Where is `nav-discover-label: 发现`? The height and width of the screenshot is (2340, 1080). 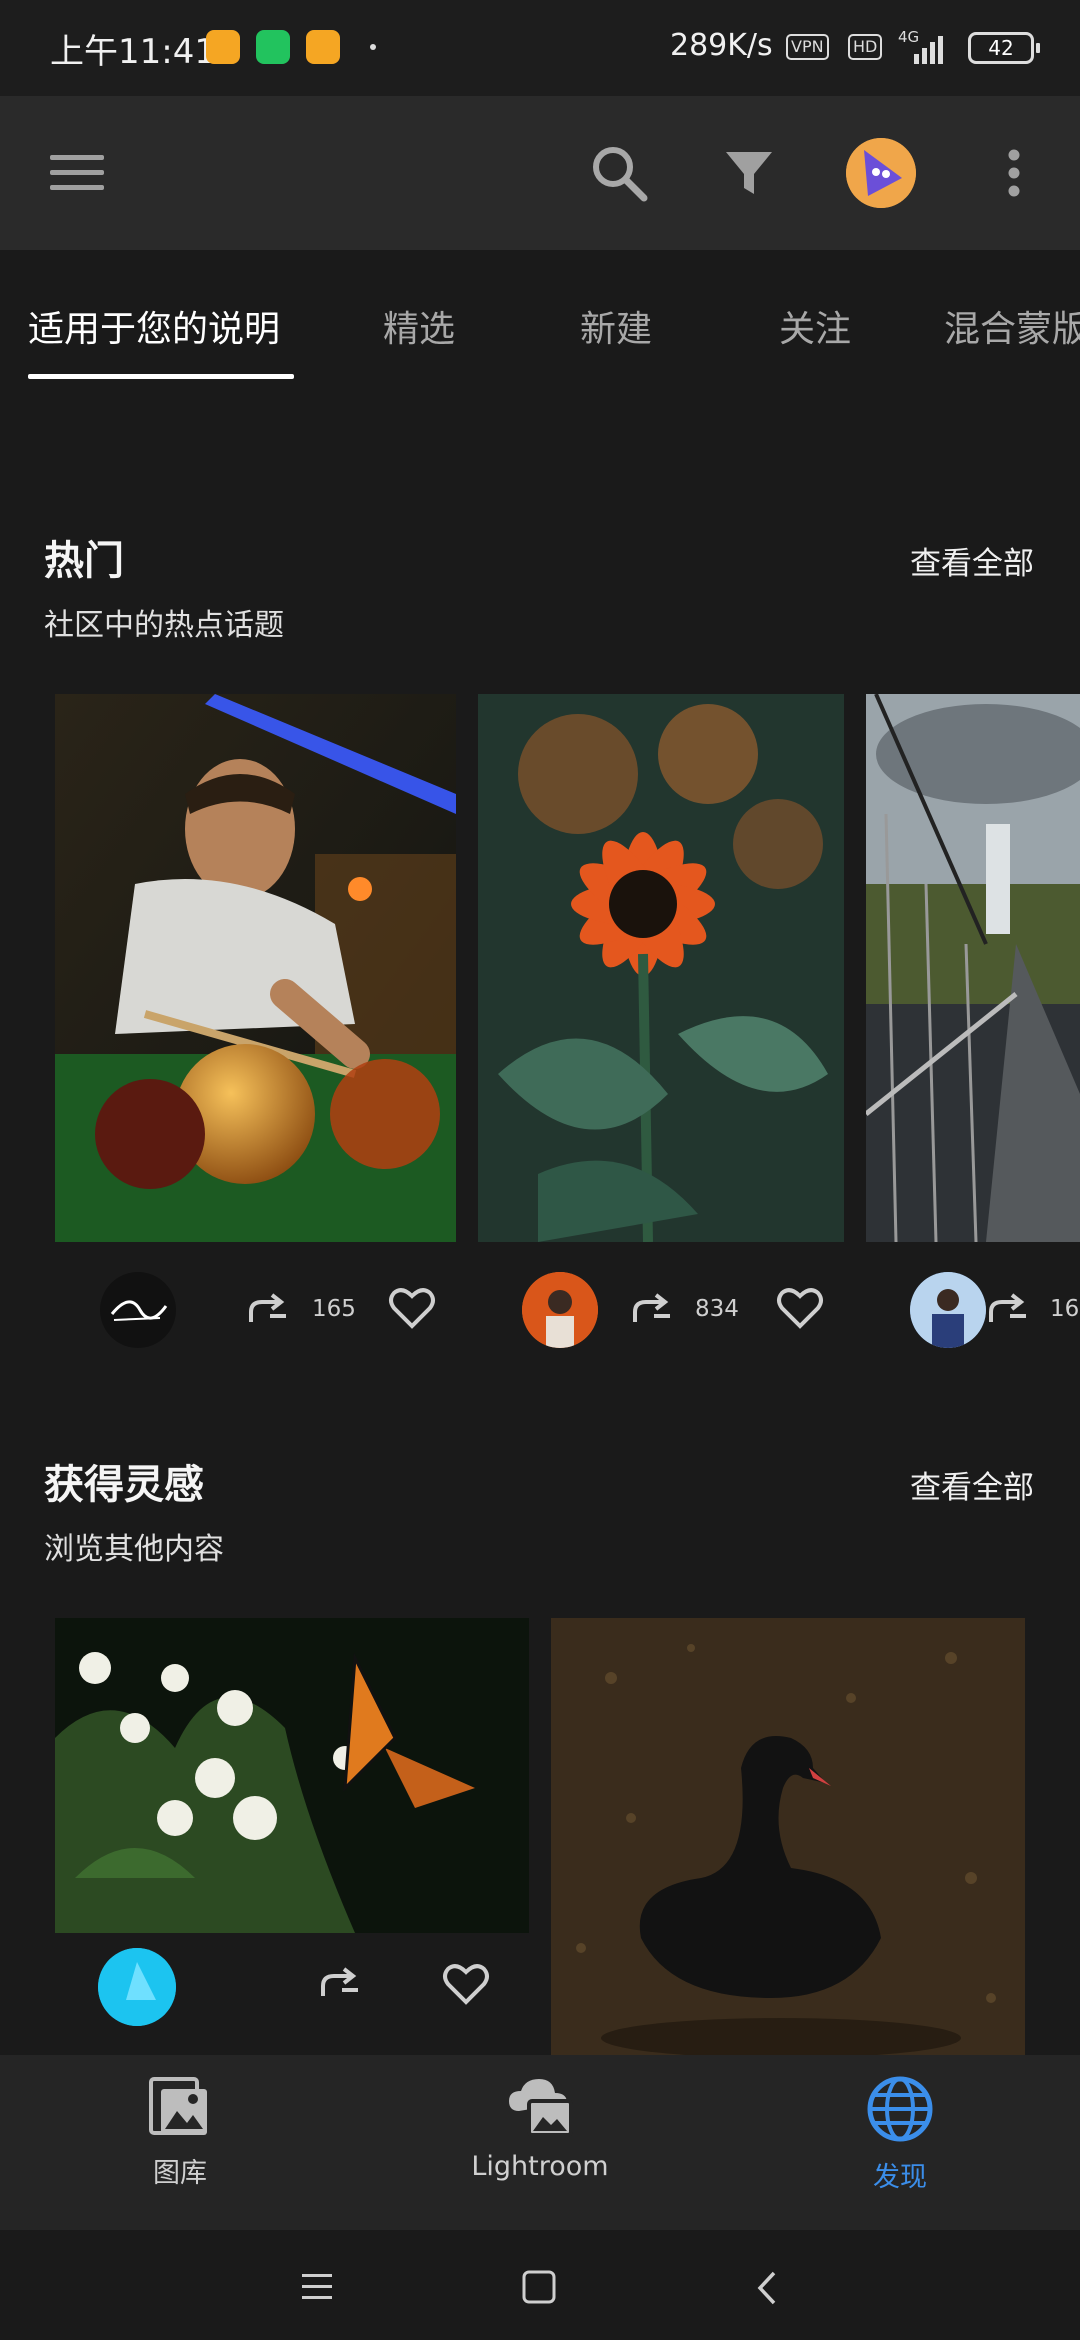 nav-discover-label: 发现 is located at coordinates (900, 2177).